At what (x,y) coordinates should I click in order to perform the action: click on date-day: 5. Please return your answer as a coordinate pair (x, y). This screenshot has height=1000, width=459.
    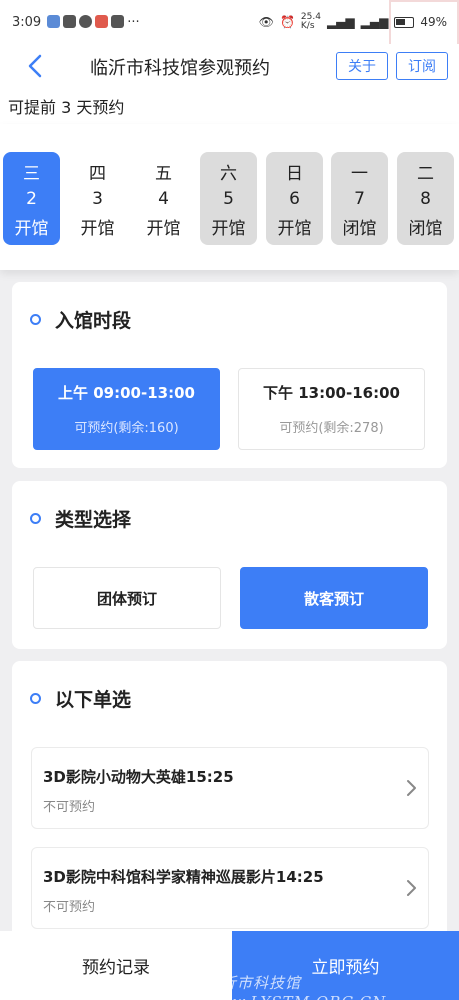
    Looking at the image, I should click on (228, 198).